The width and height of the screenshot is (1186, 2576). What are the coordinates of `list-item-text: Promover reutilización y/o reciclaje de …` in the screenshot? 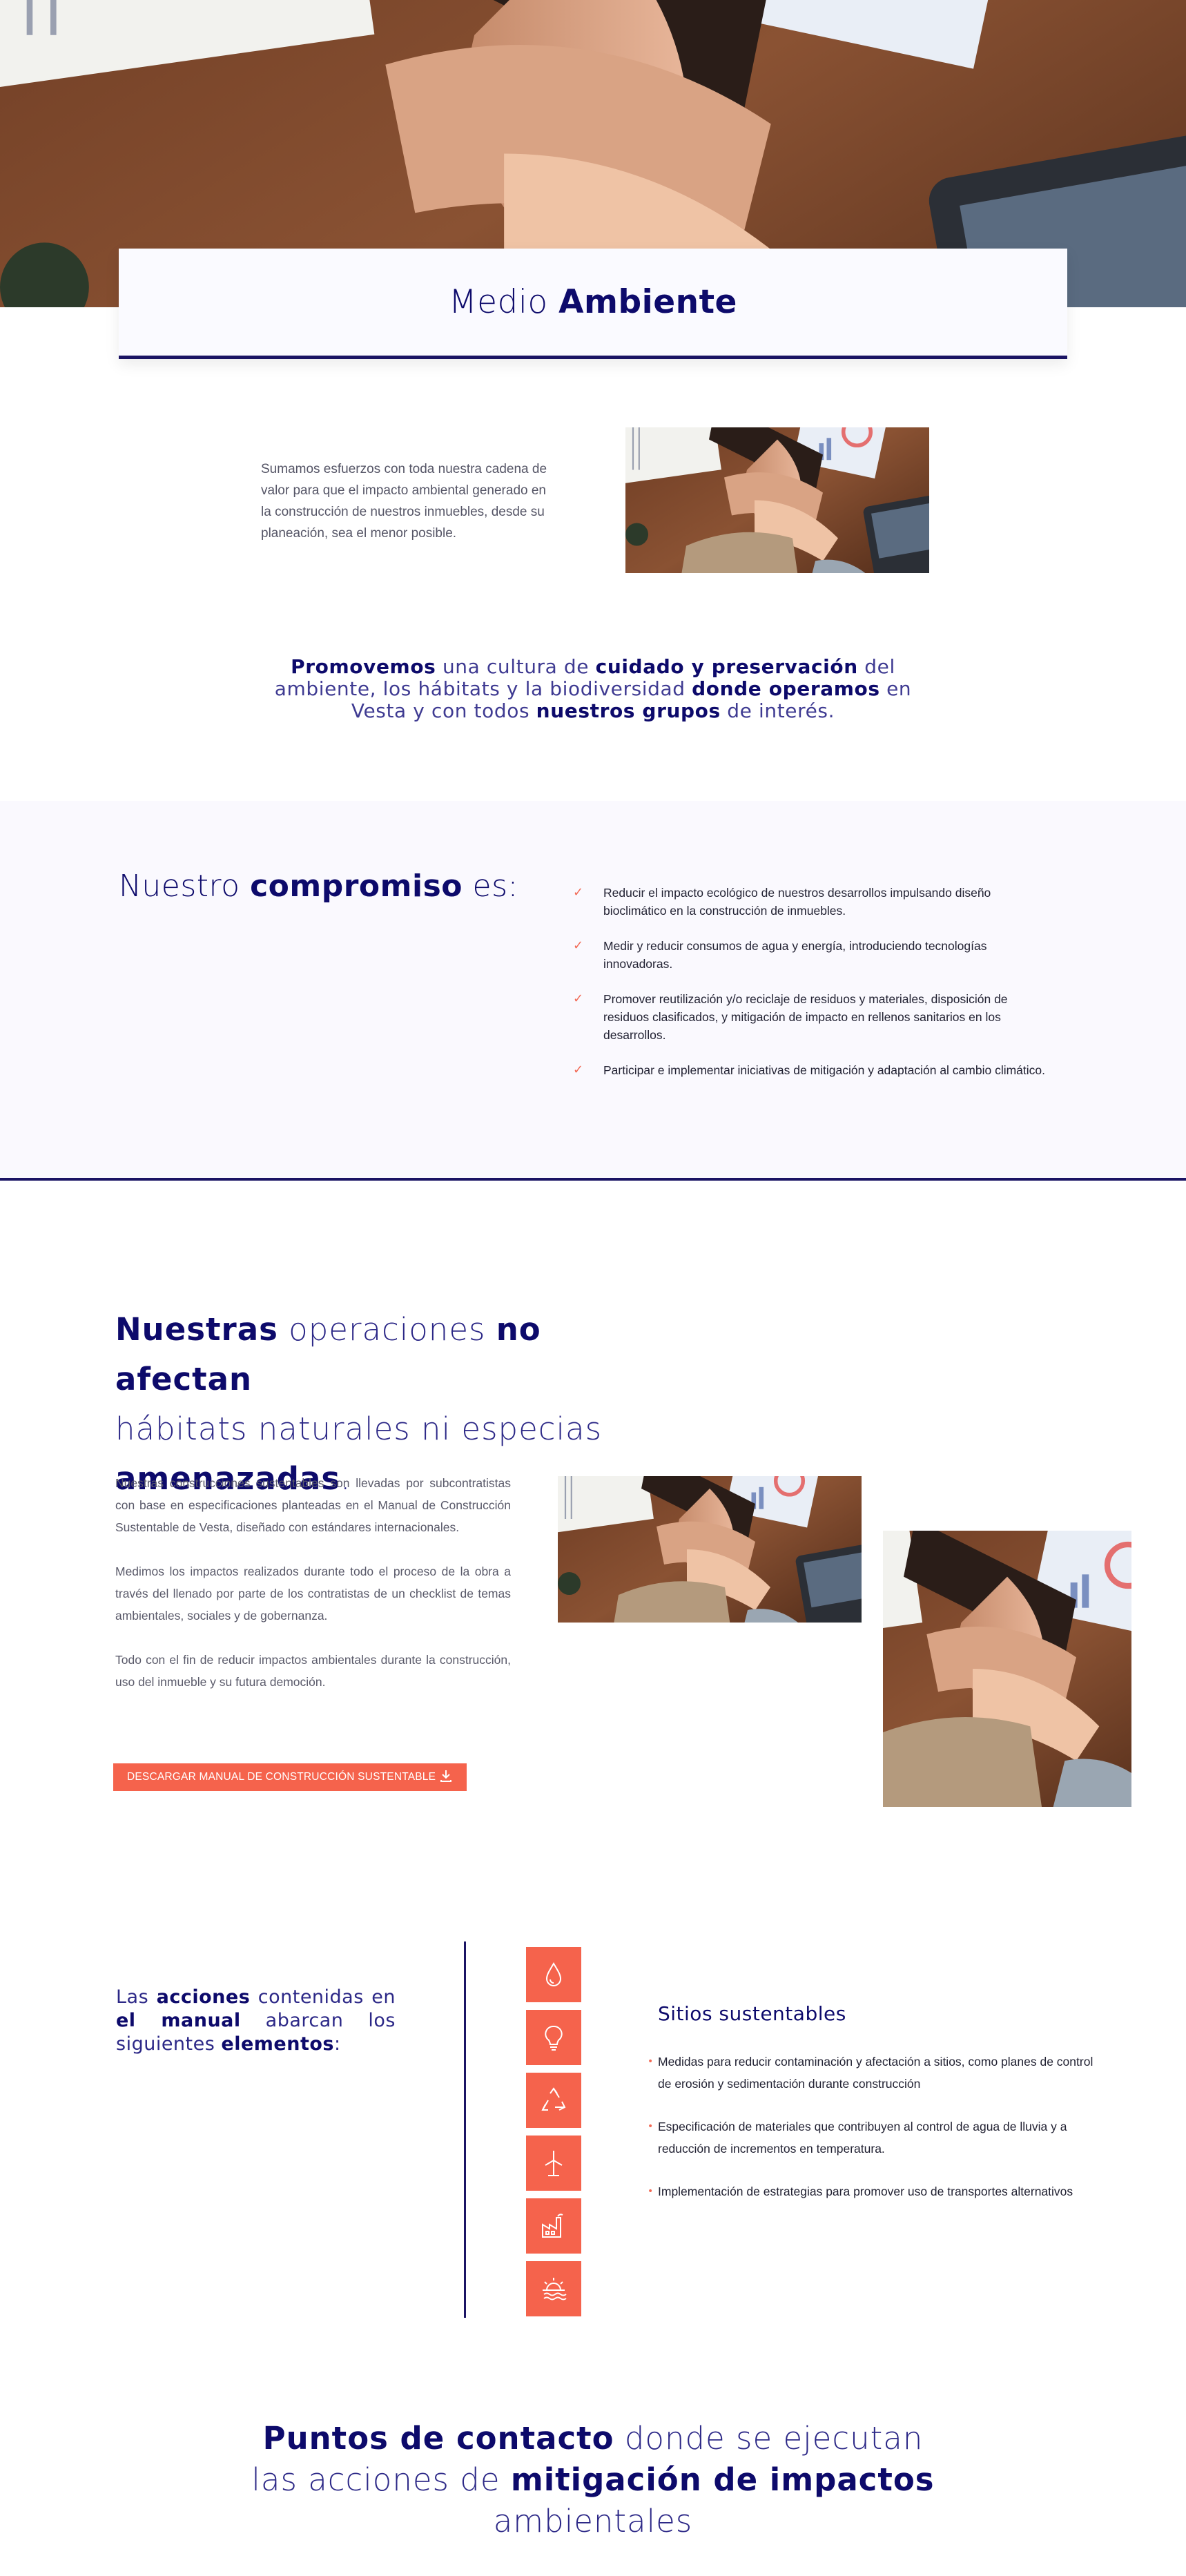 It's located at (805, 1017).